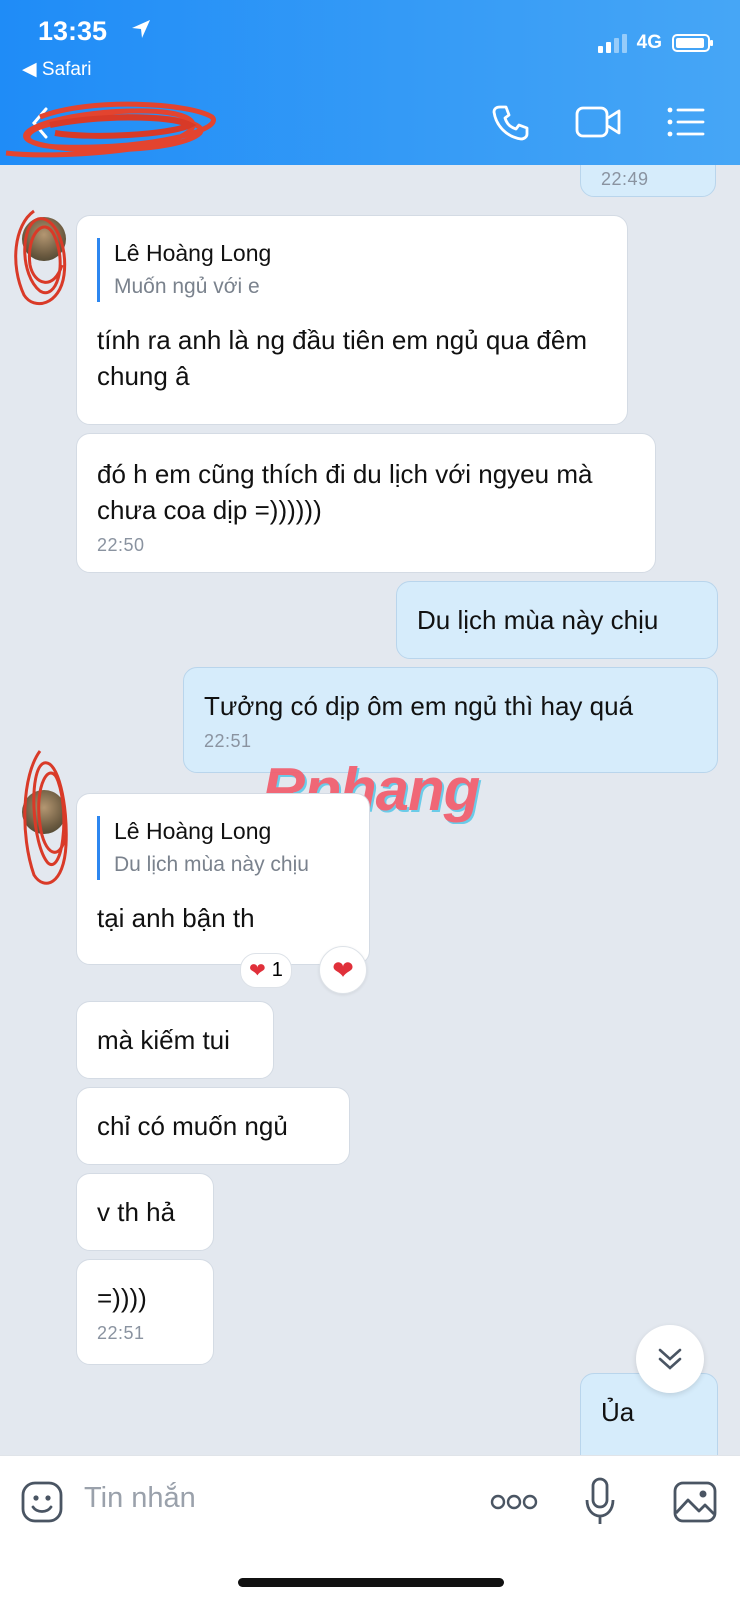  Describe the element at coordinates (136, 1212) in the screenshot. I see `message-text: v th hả` at that location.